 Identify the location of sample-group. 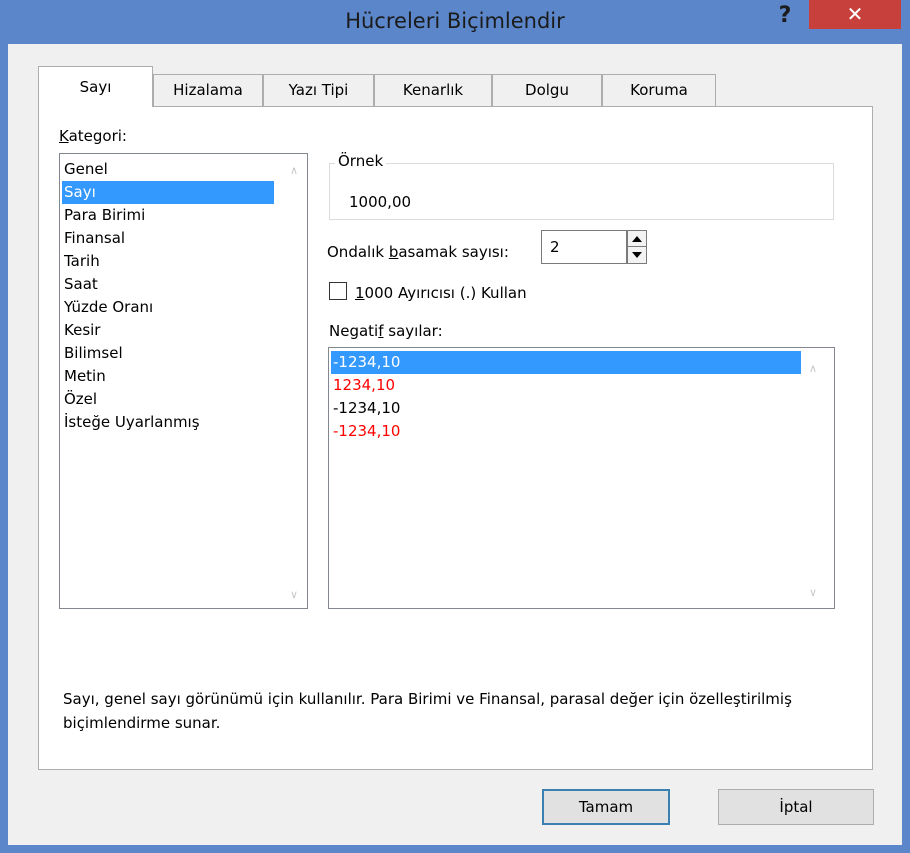
(581, 191).